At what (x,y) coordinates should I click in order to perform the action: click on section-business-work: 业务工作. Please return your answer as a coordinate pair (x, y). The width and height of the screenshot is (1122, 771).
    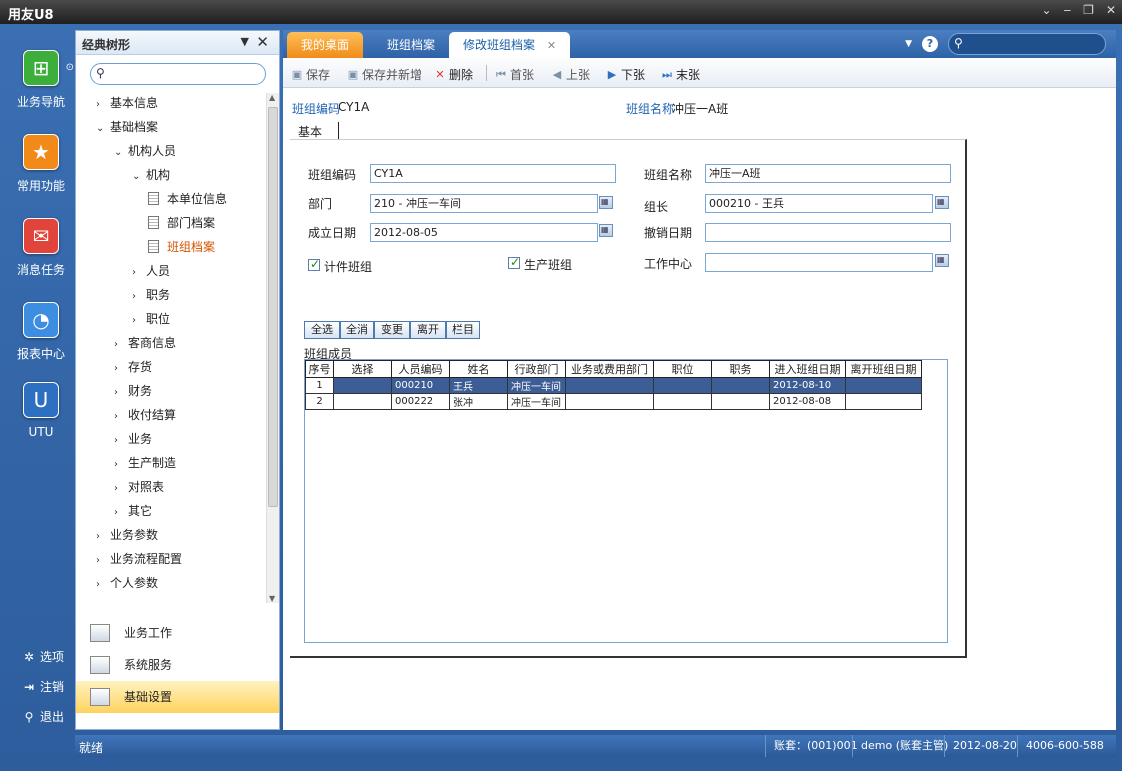
    Looking at the image, I should click on (177, 633).